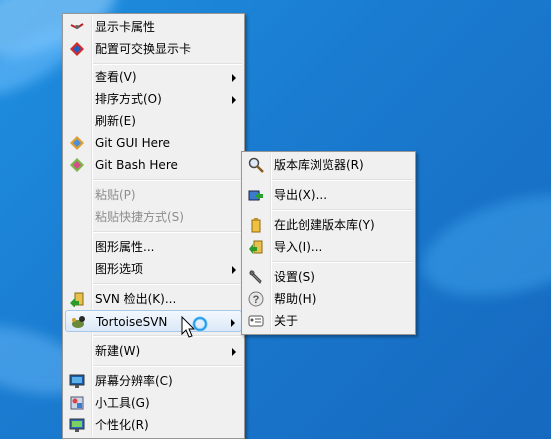 This screenshot has width=551, height=439. Describe the element at coordinates (136, 165) in the screenshot. I see `menu-item-label: Git Bash Here` at that location.